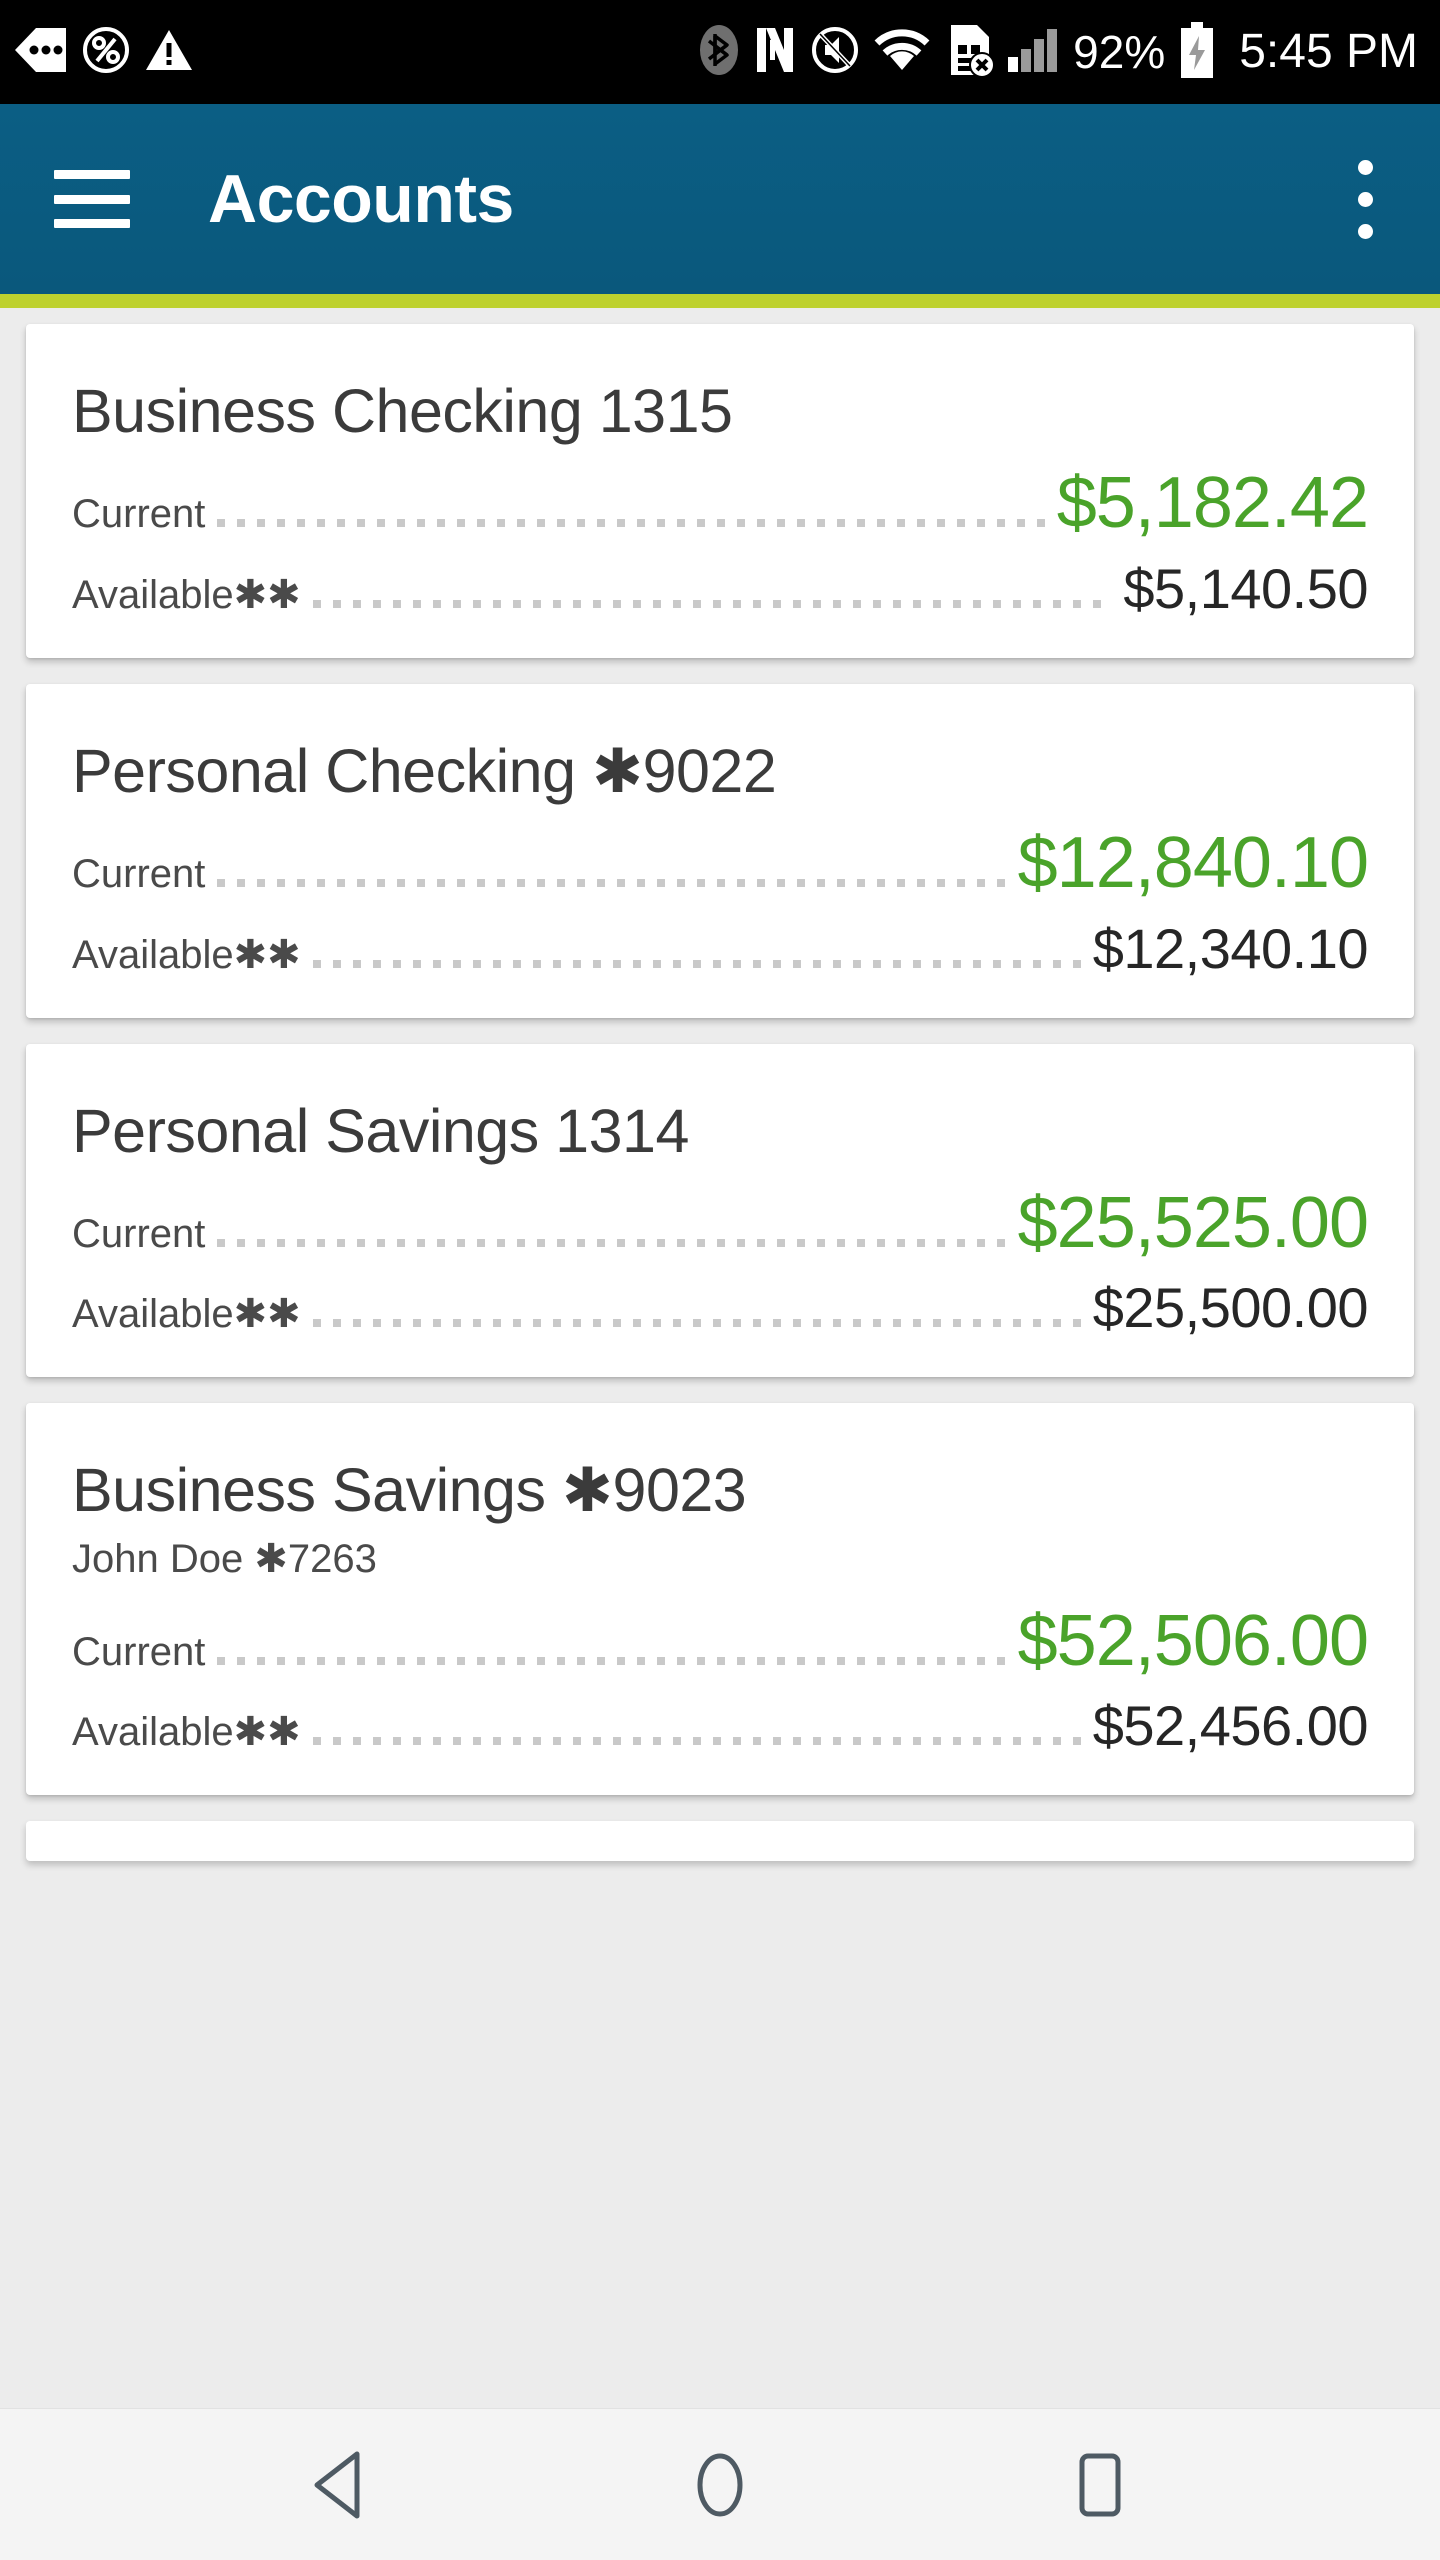 This screenshot has width=1440, height=2560. Describe the element at coordinates (361, 199) in the screenshot. I see `page-title: Accounts` at that location.